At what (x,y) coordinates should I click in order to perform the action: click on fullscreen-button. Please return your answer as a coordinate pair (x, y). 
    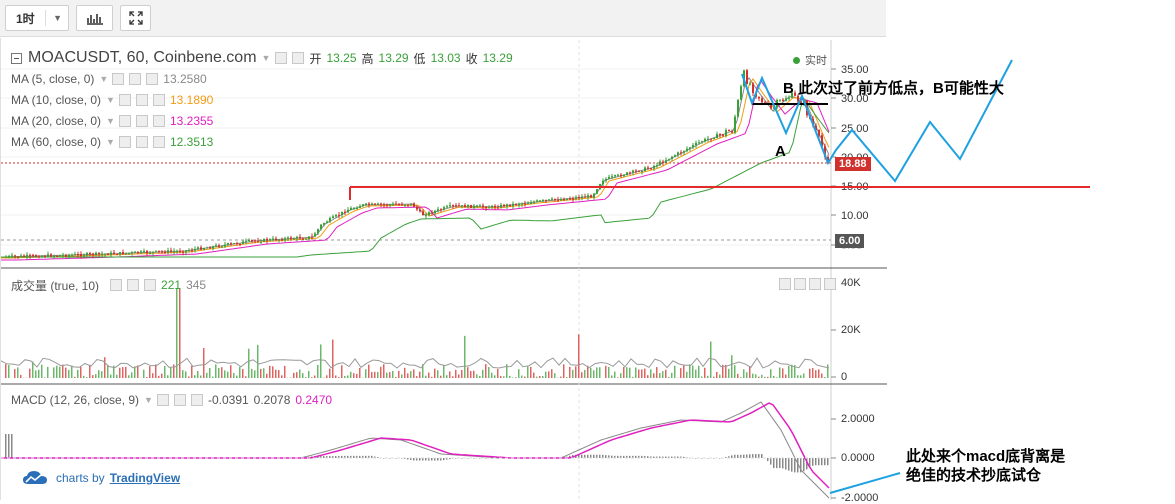
    Looking at the image, I should click on (135, 18).